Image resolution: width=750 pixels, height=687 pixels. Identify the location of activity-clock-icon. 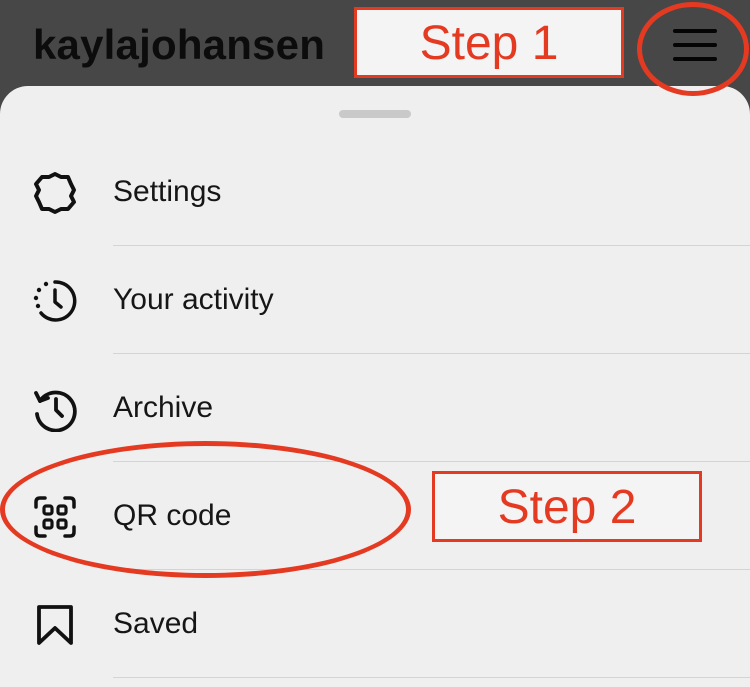
(55, 301).